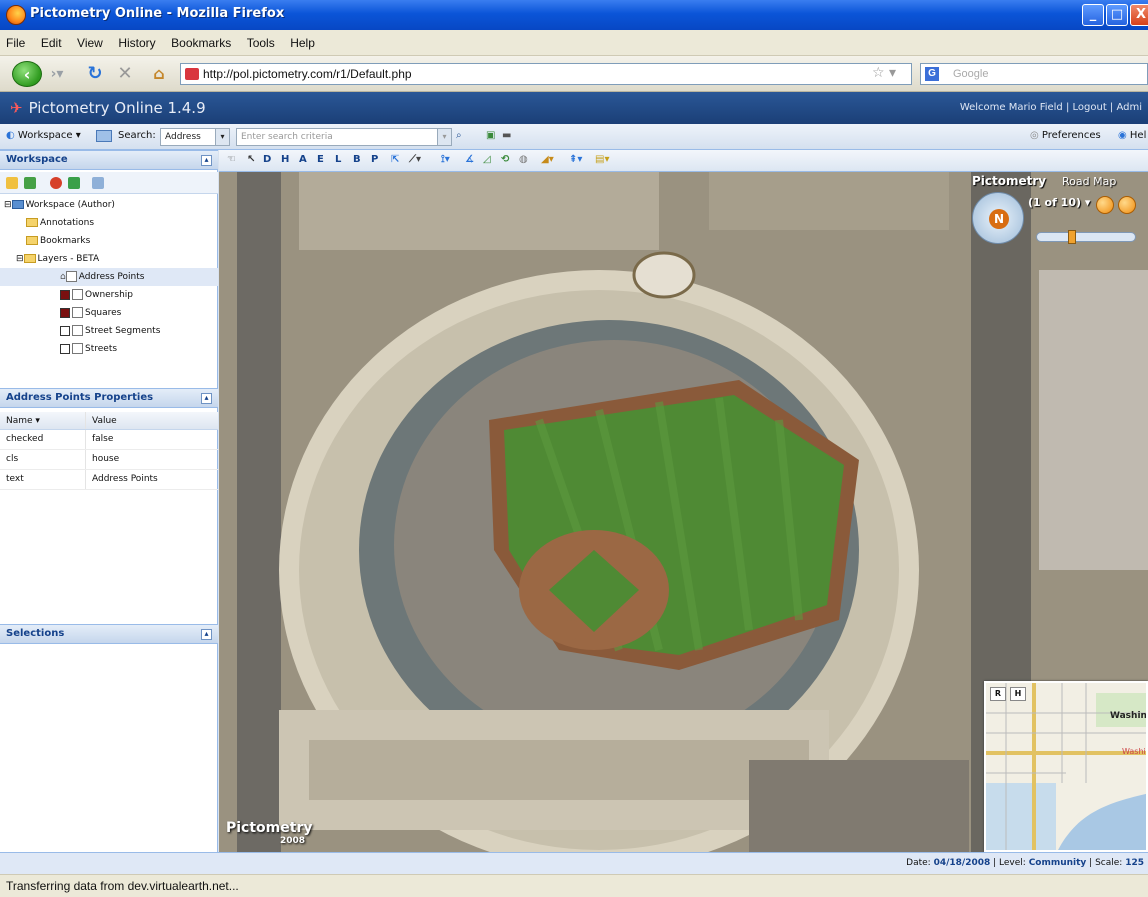 The height and width of the screenshot is (897, 1148). Describe the element at coordinates (459, 135) in the screenshot. I see `search-icon: ⌕` at that location.